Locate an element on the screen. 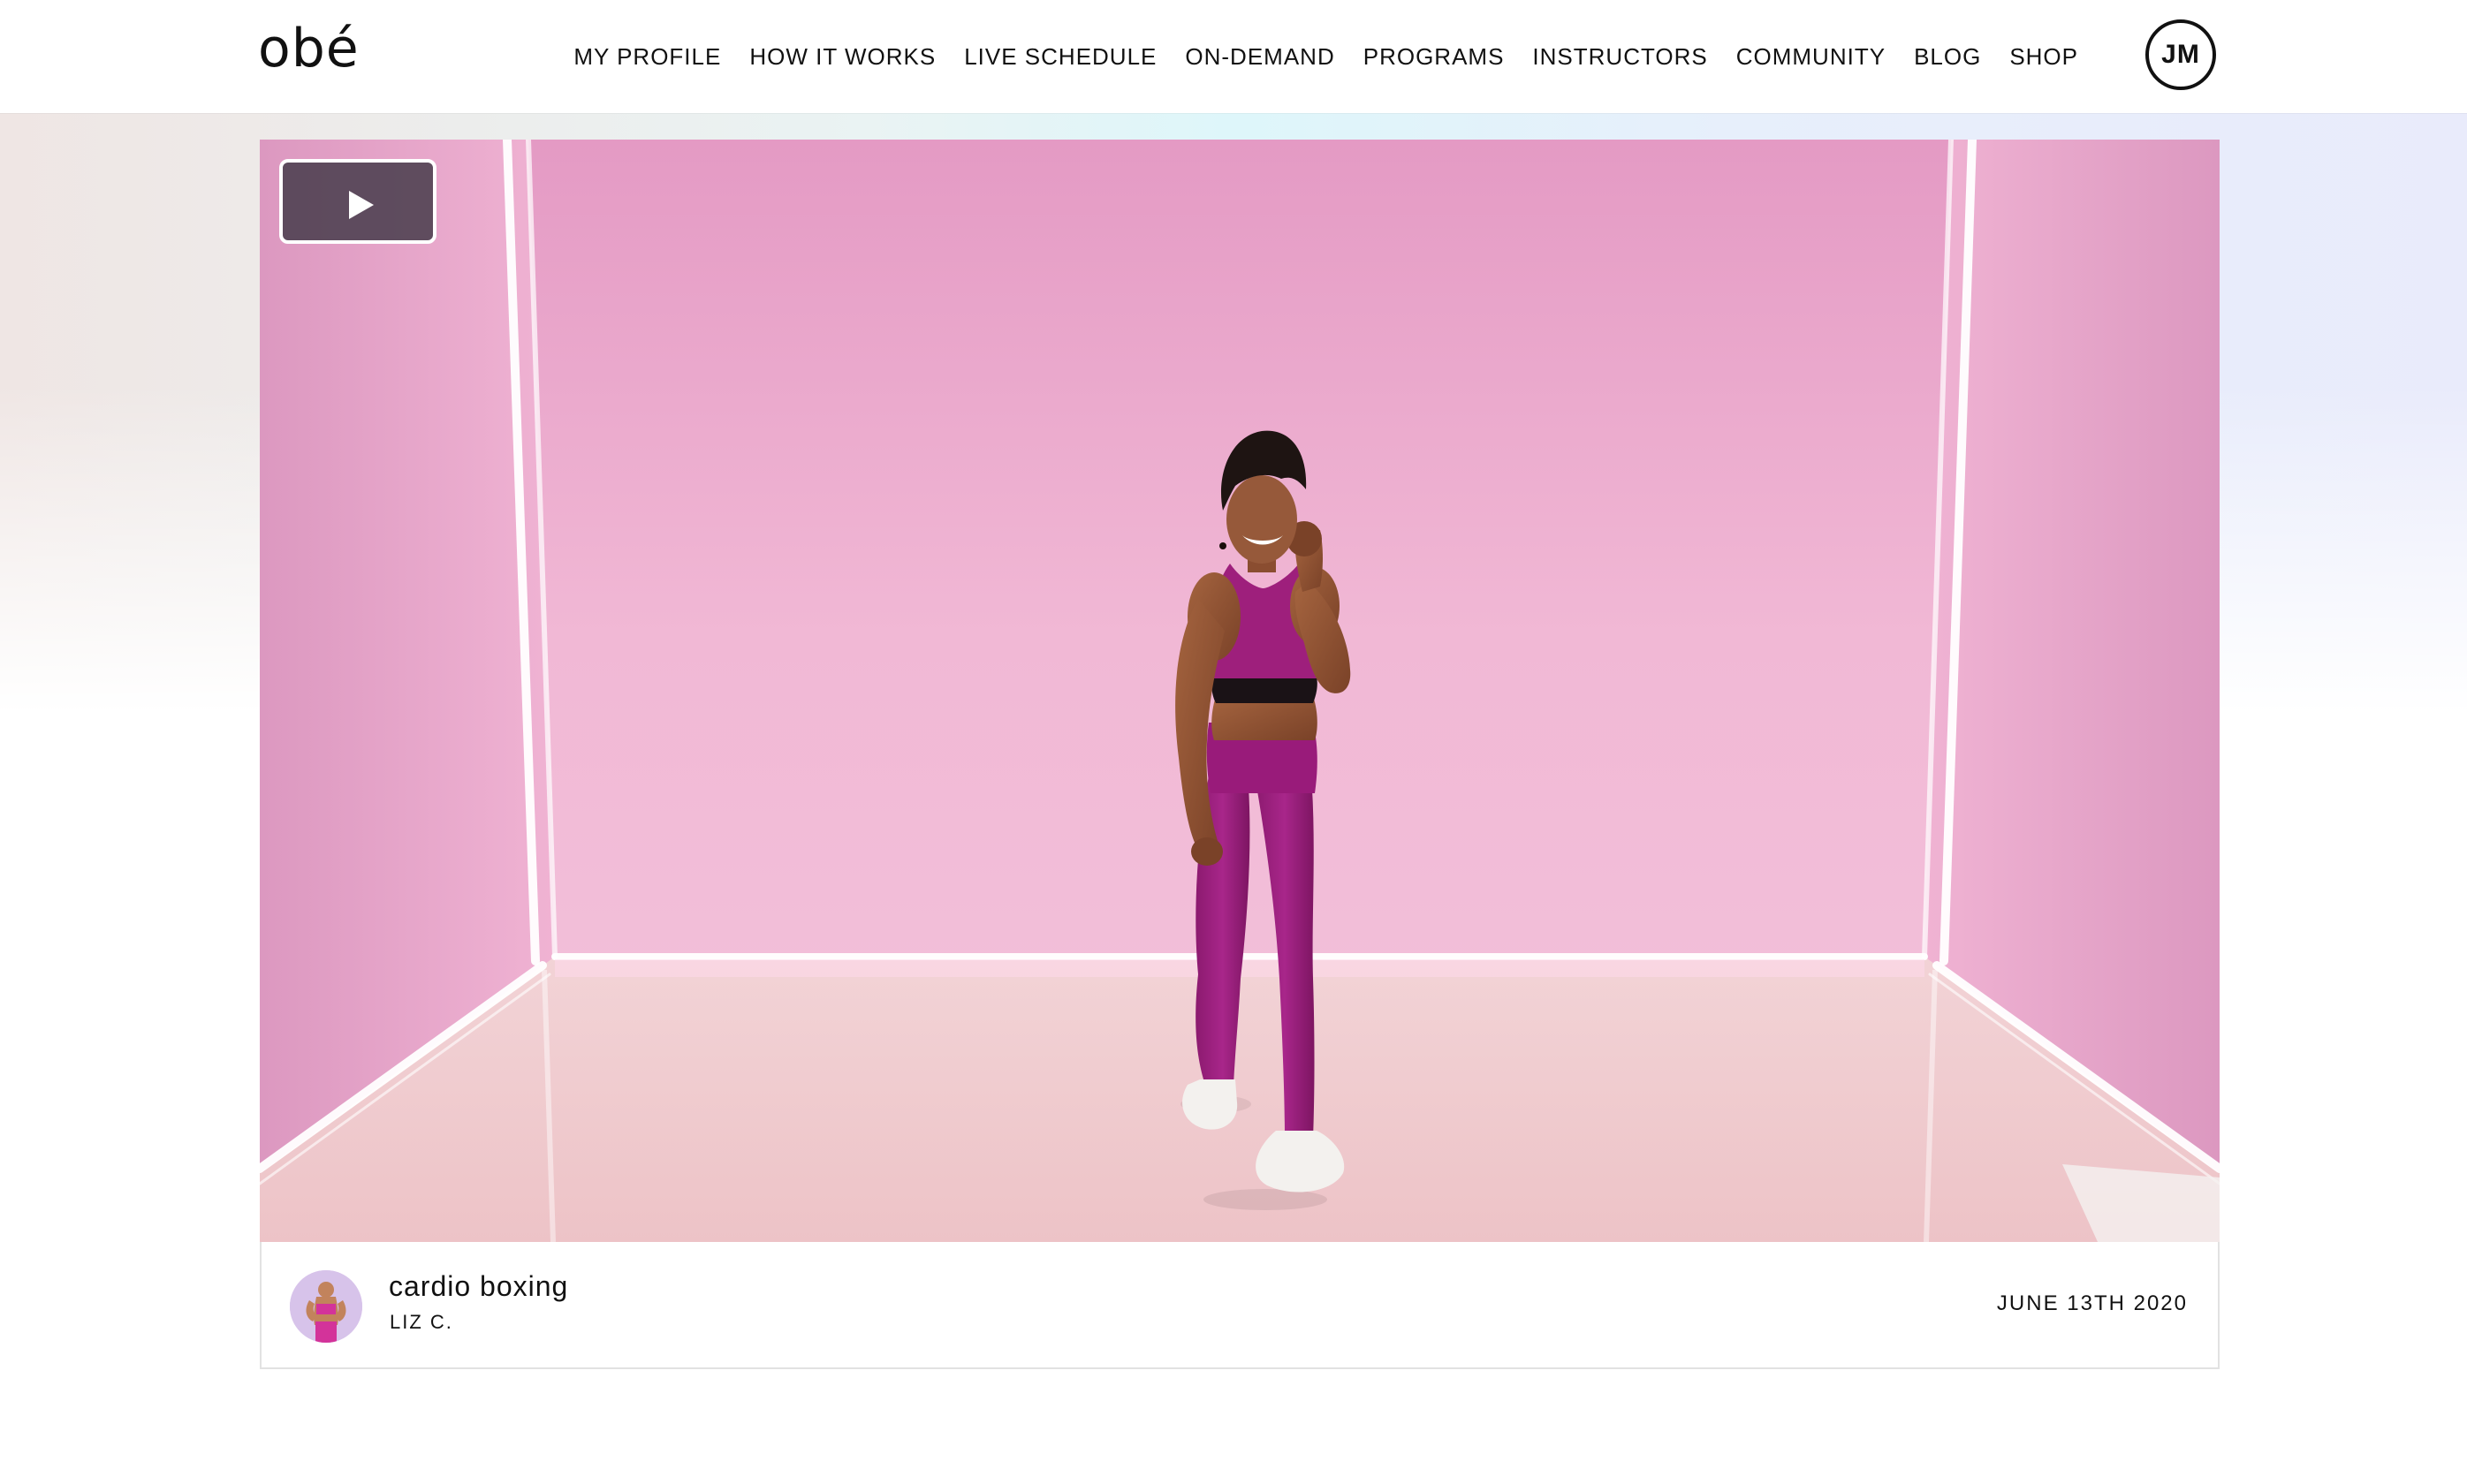 Image resolution: width=2467 pixels, height=1484 pixels. instructor-name: LIZ C. is located at coordinates (421, 1322).